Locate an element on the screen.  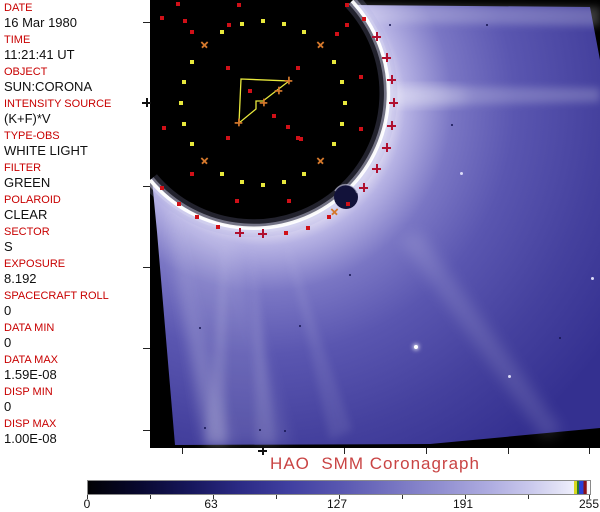
field-value: 11:21:41 UT is located at coordinates (39, 54).